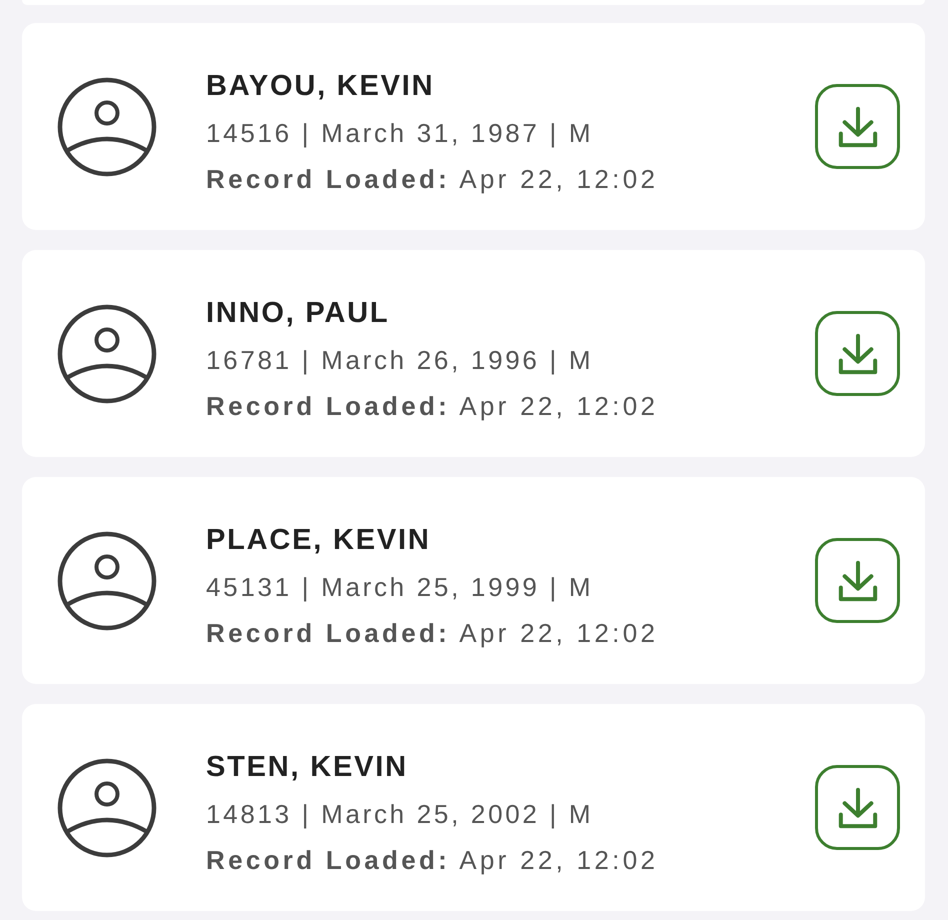 This screenshot has height=920, width=948. What do you see at coordinates (400, 814) in the screenshot?
I see `patient-details: 14813 | March 25, 2002 | M` at bounding box center [400, 814].